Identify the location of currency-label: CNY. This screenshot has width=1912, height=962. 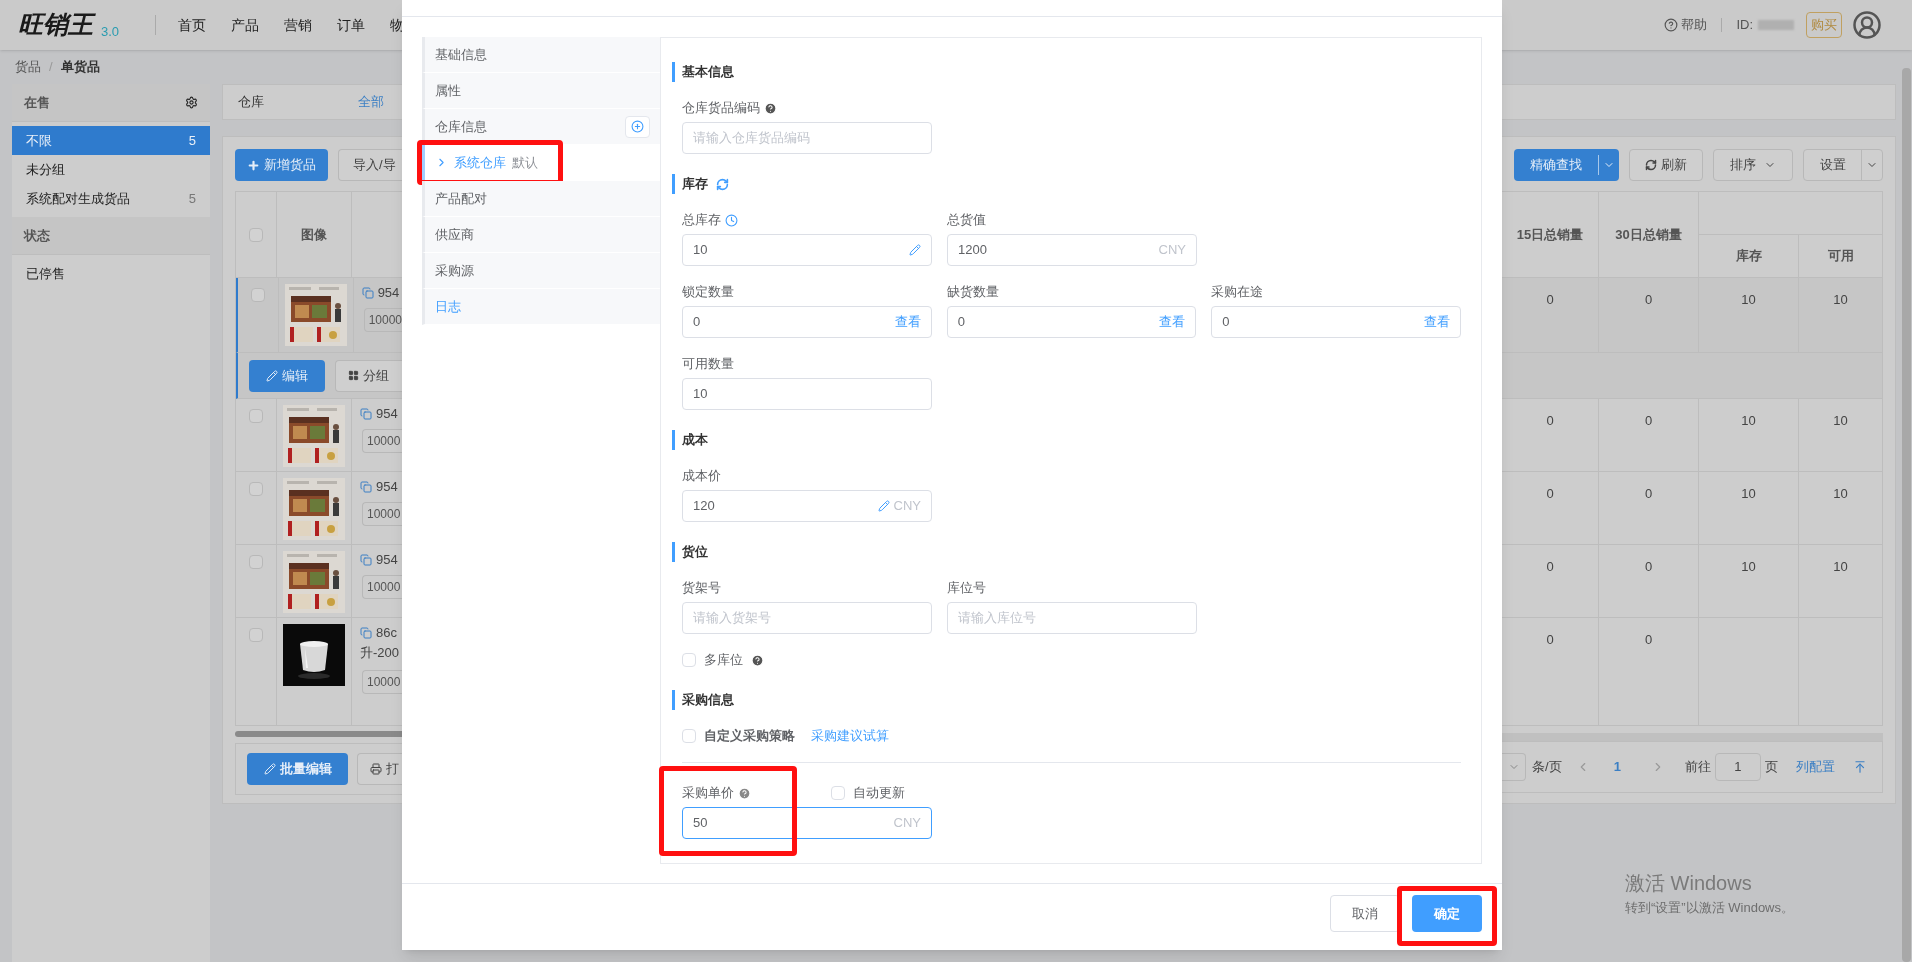
(907, 823).